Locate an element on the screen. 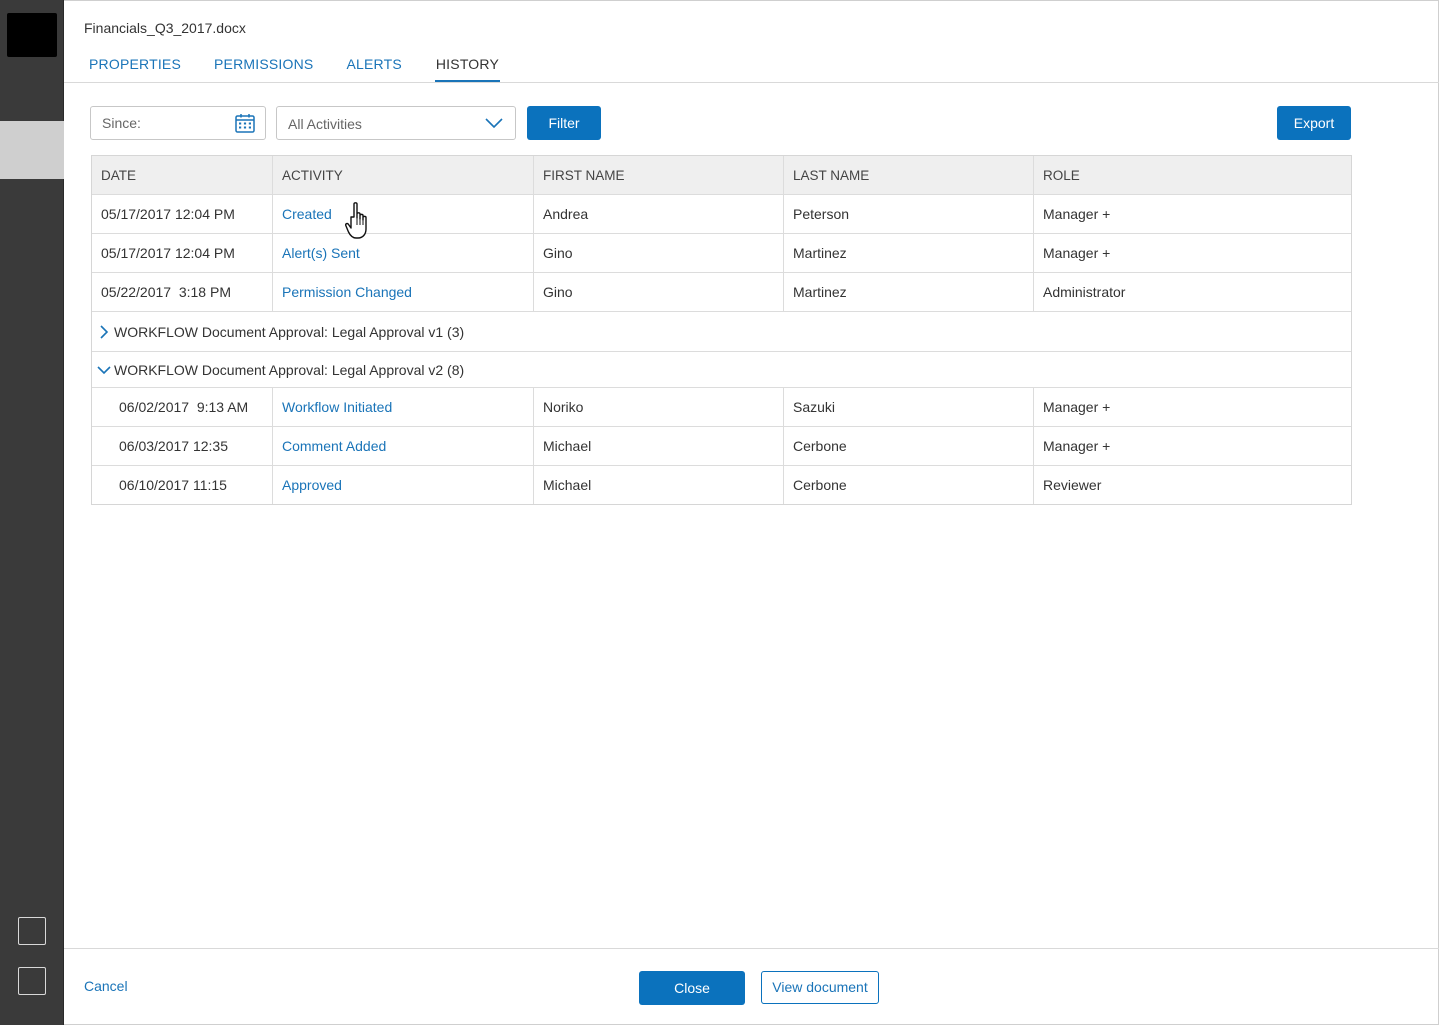 The height and width of the screenshot is (1025, 1440). activity-link: Alert(s) Sent is located at coordinates (321, 253).